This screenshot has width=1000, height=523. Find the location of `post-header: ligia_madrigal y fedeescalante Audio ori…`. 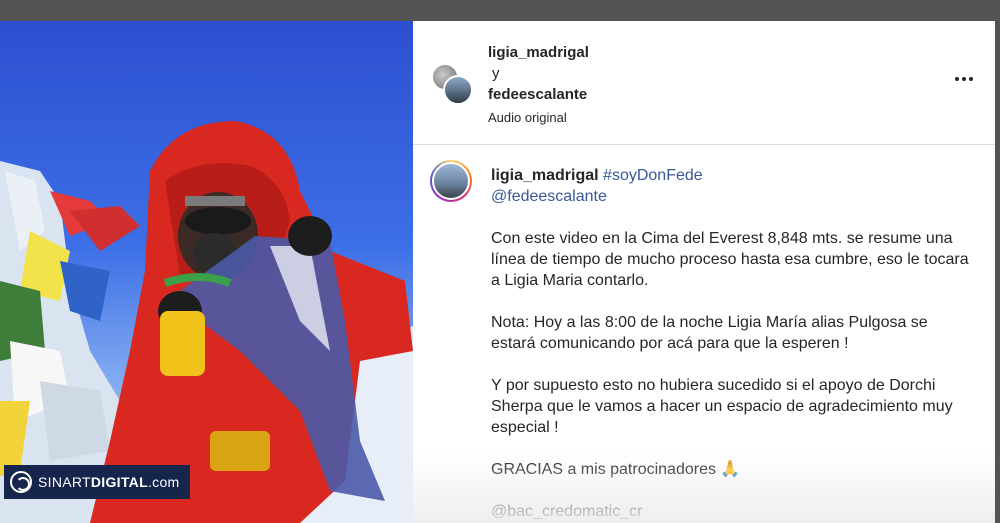

post-header: ligia_madrigal y fedeescalante Audio ori… is located at coordinates (704, 83).